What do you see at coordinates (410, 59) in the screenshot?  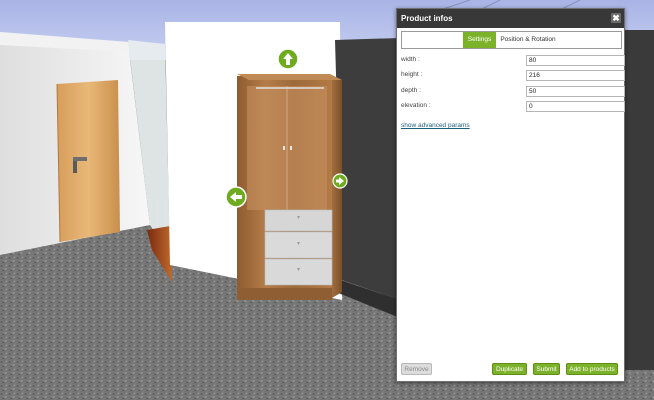 I see `width-label: width :` at bounding box center [410, 59].